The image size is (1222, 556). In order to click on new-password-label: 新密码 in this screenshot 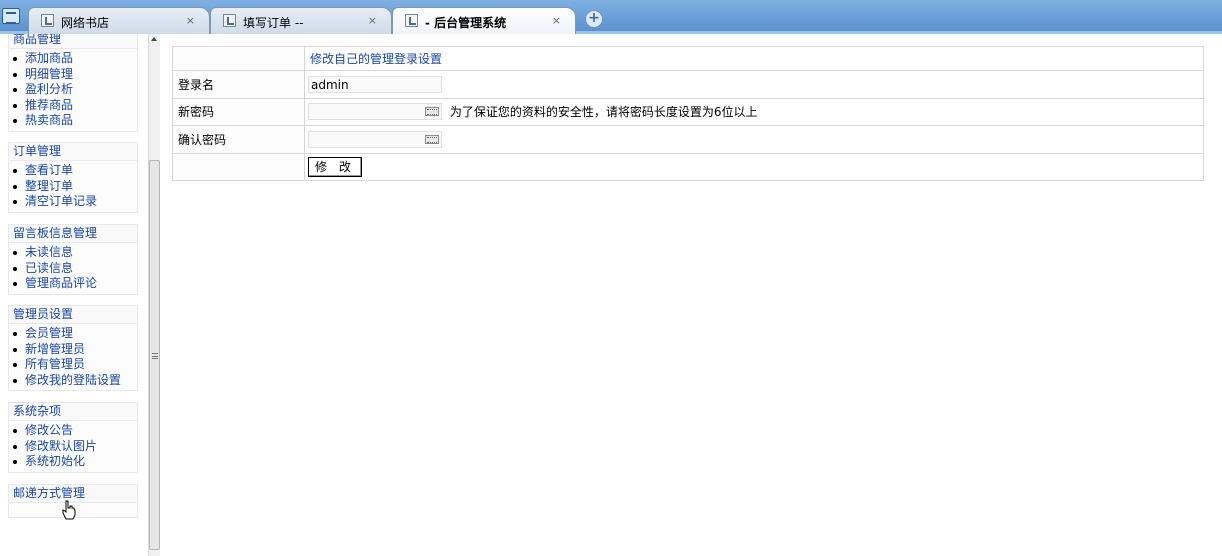, I will do `click(238, 111)`.